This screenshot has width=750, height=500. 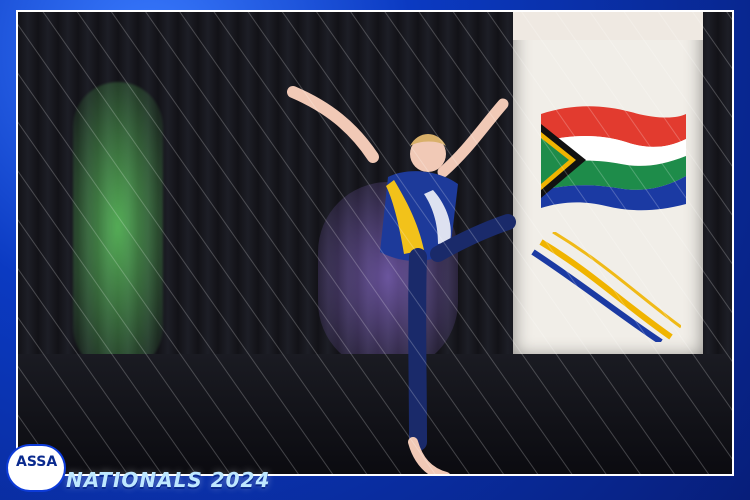 I want to click on assa-badge-icon: ASSA, so click(x=36, y=468).